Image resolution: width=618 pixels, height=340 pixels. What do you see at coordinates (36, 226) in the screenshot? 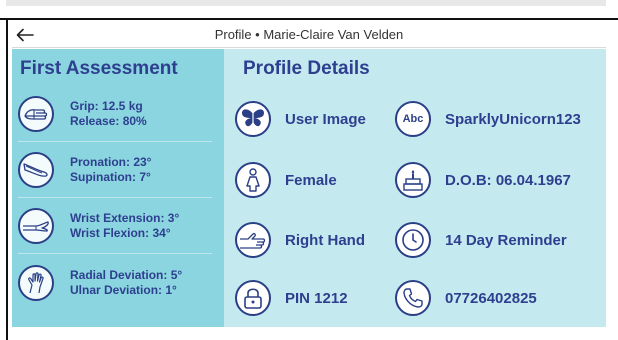
I see `wrist-extension-icon` at bounding box center [36, 226].